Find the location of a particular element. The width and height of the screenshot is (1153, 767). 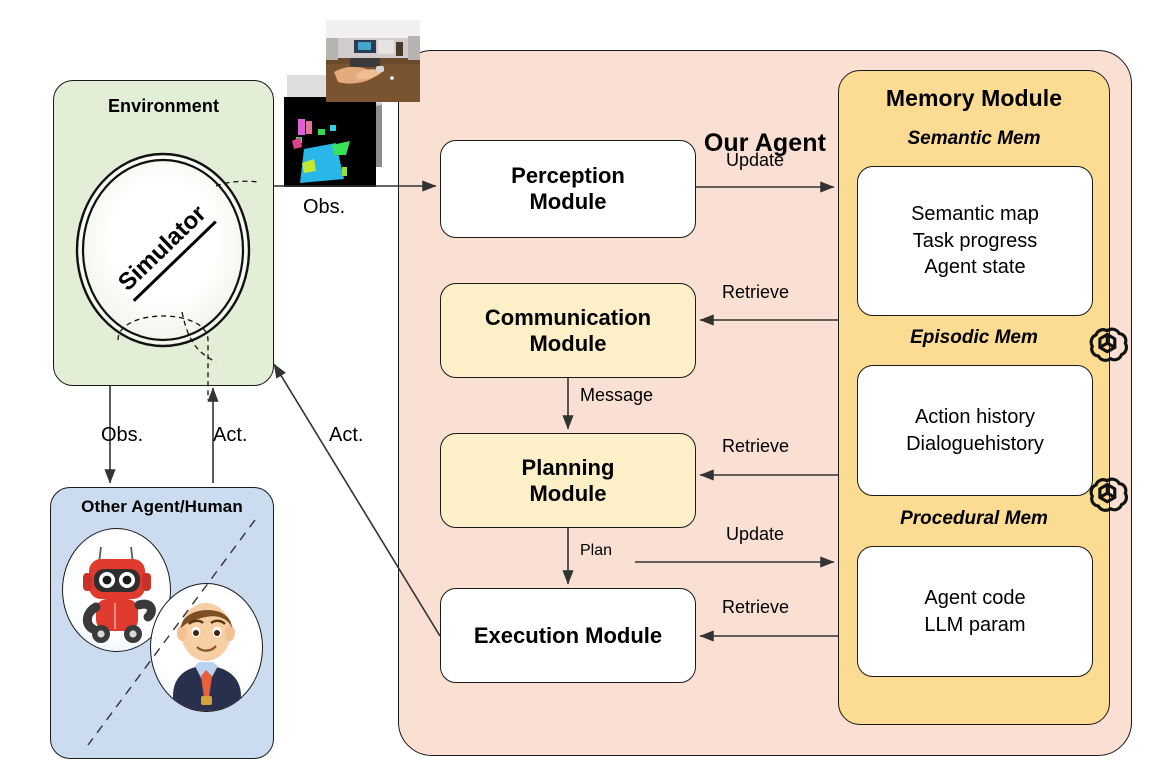

semantic-mem-box: Semantic map Task progress Agent state is located at coordinates (975, 241).